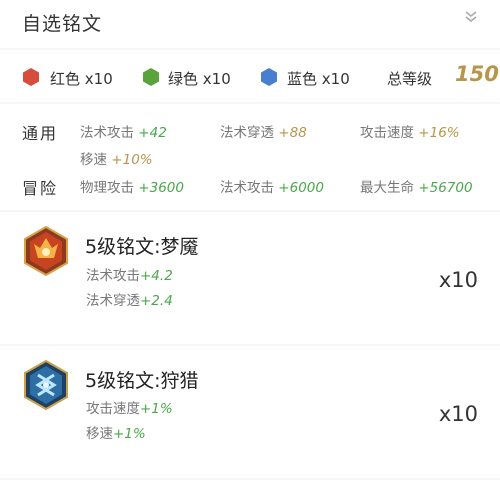  What do you see at coordinates (269, 77) in the screenshot?
I see `blue-hexagon-icon` at bounding box center [269, 77].